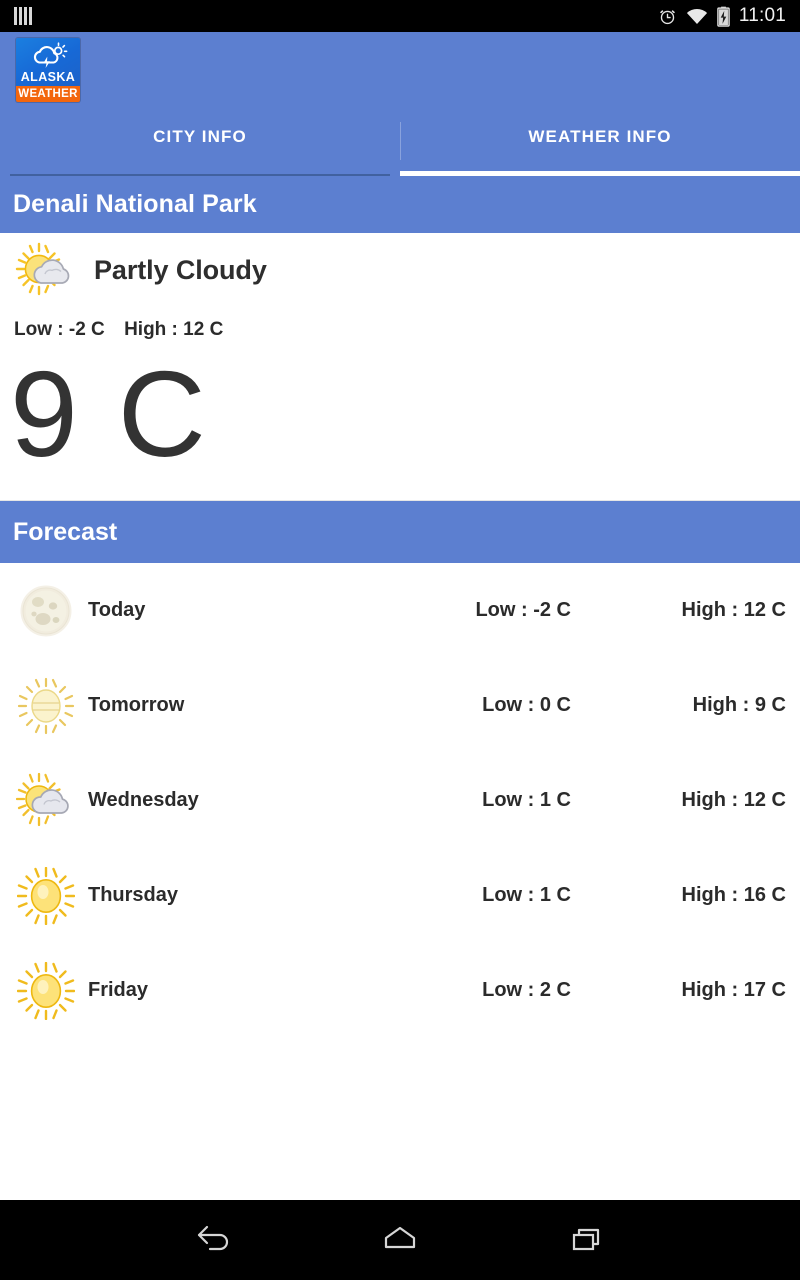 This screenshot has width=800, height=1280. Describe the element at coordinates (523, 610) in the screenshot. I see `forecast-low-label: Low : -2 C` at that location.